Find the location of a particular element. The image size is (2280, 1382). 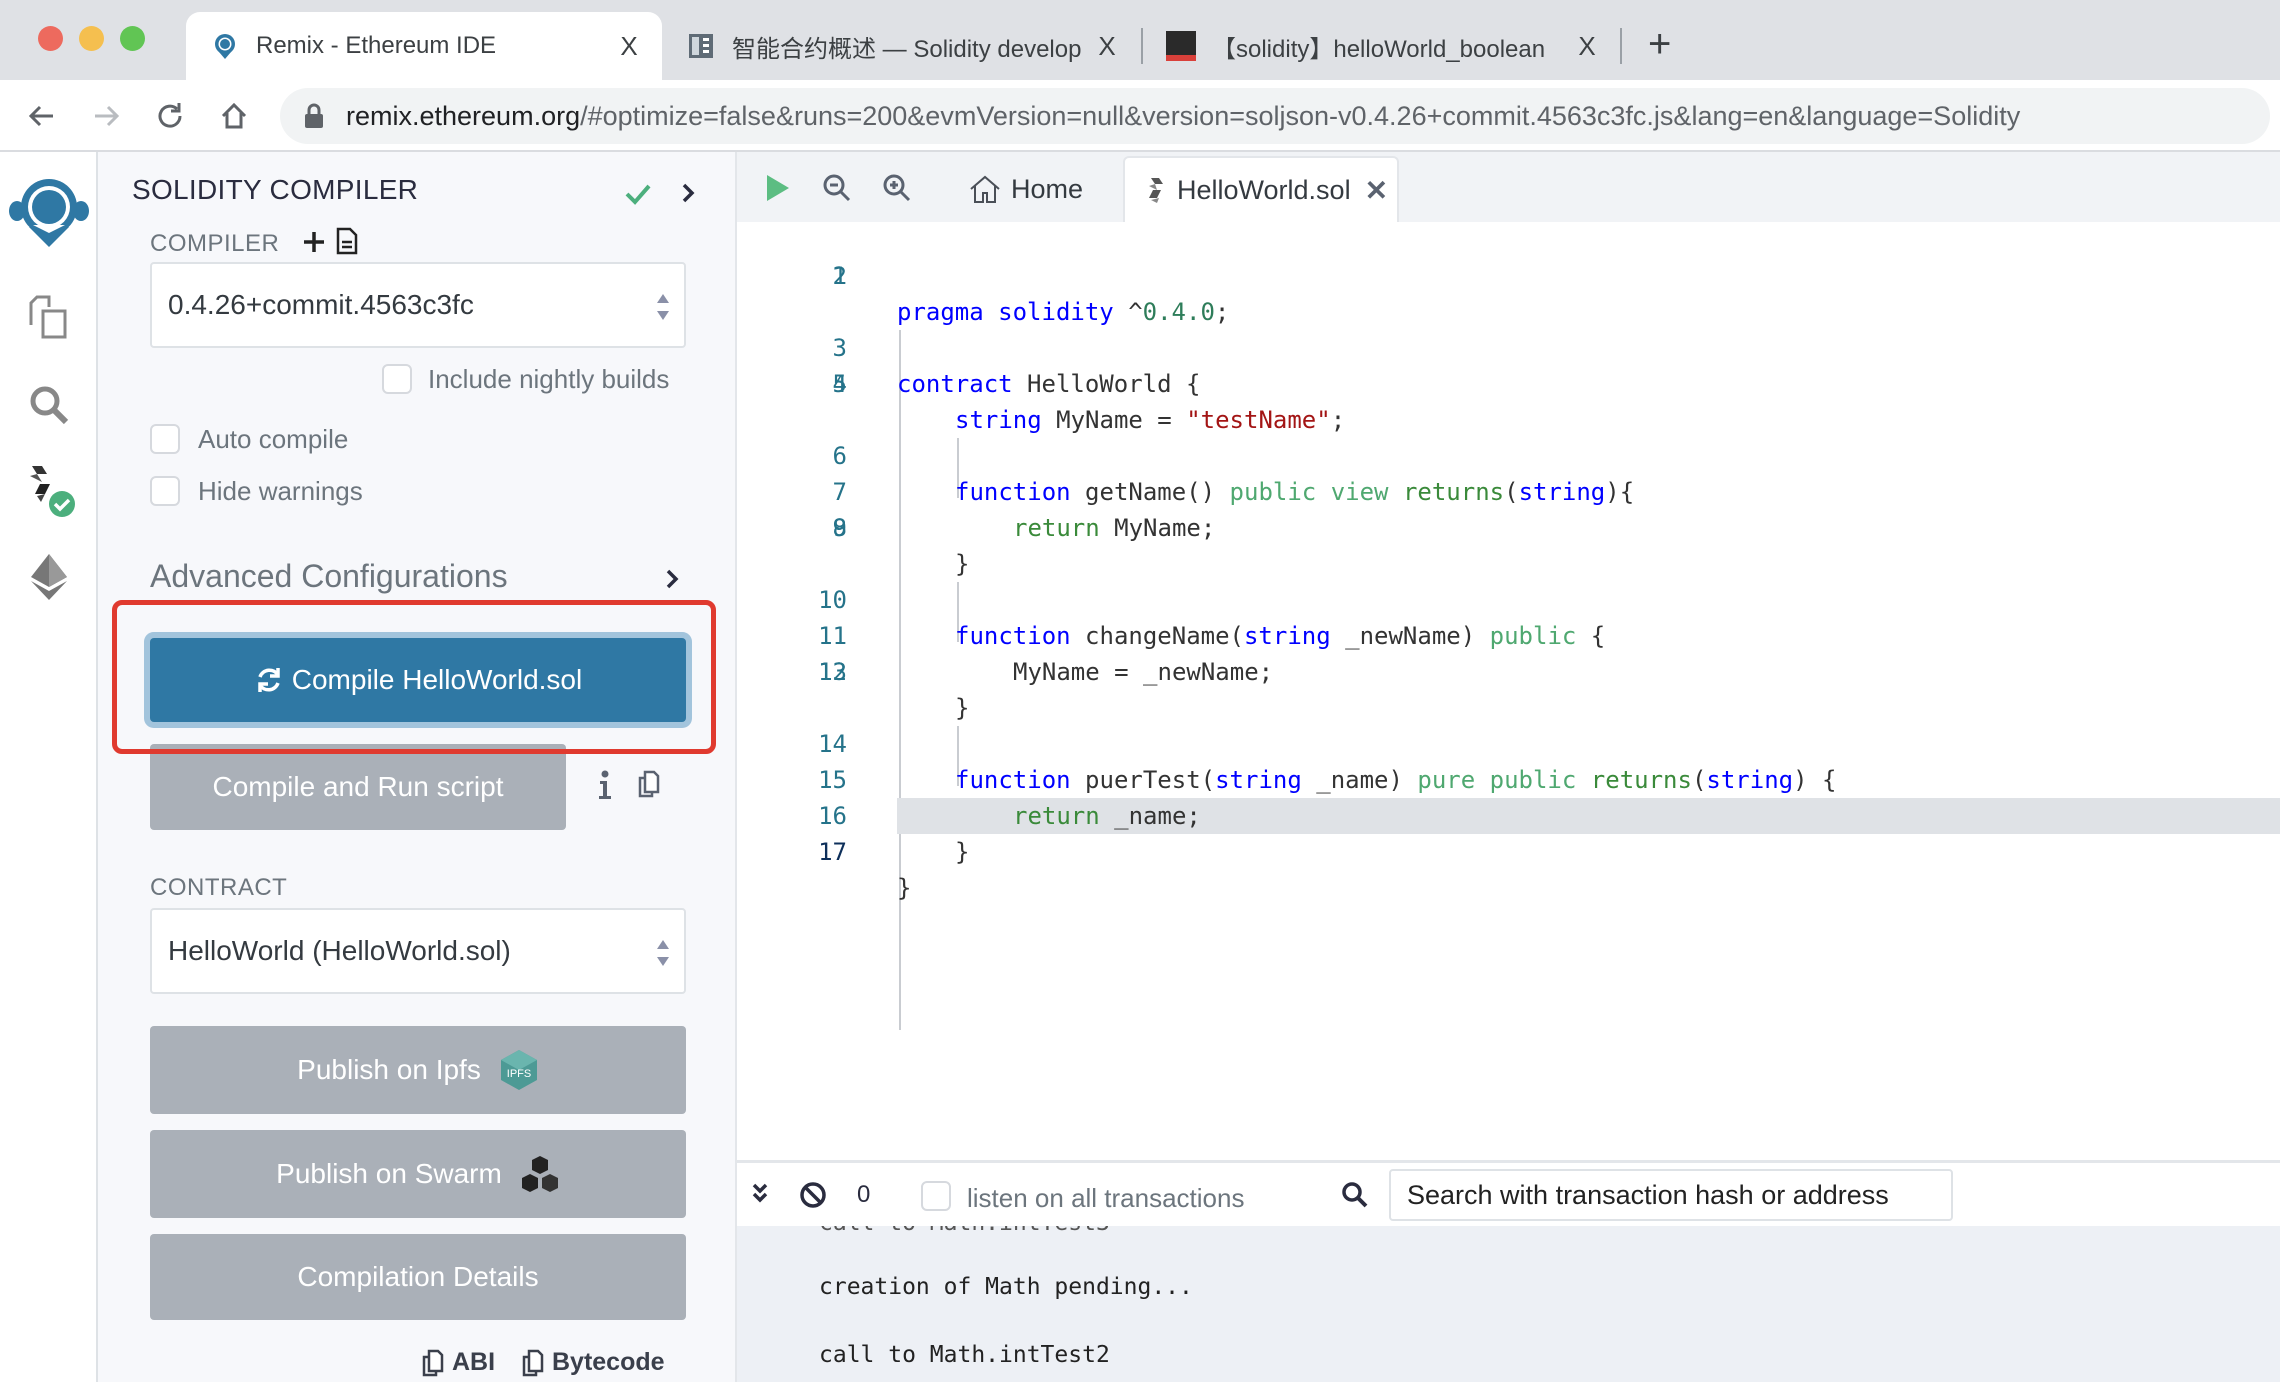

abi-label: ABI is located at coordinates (474, 1362).